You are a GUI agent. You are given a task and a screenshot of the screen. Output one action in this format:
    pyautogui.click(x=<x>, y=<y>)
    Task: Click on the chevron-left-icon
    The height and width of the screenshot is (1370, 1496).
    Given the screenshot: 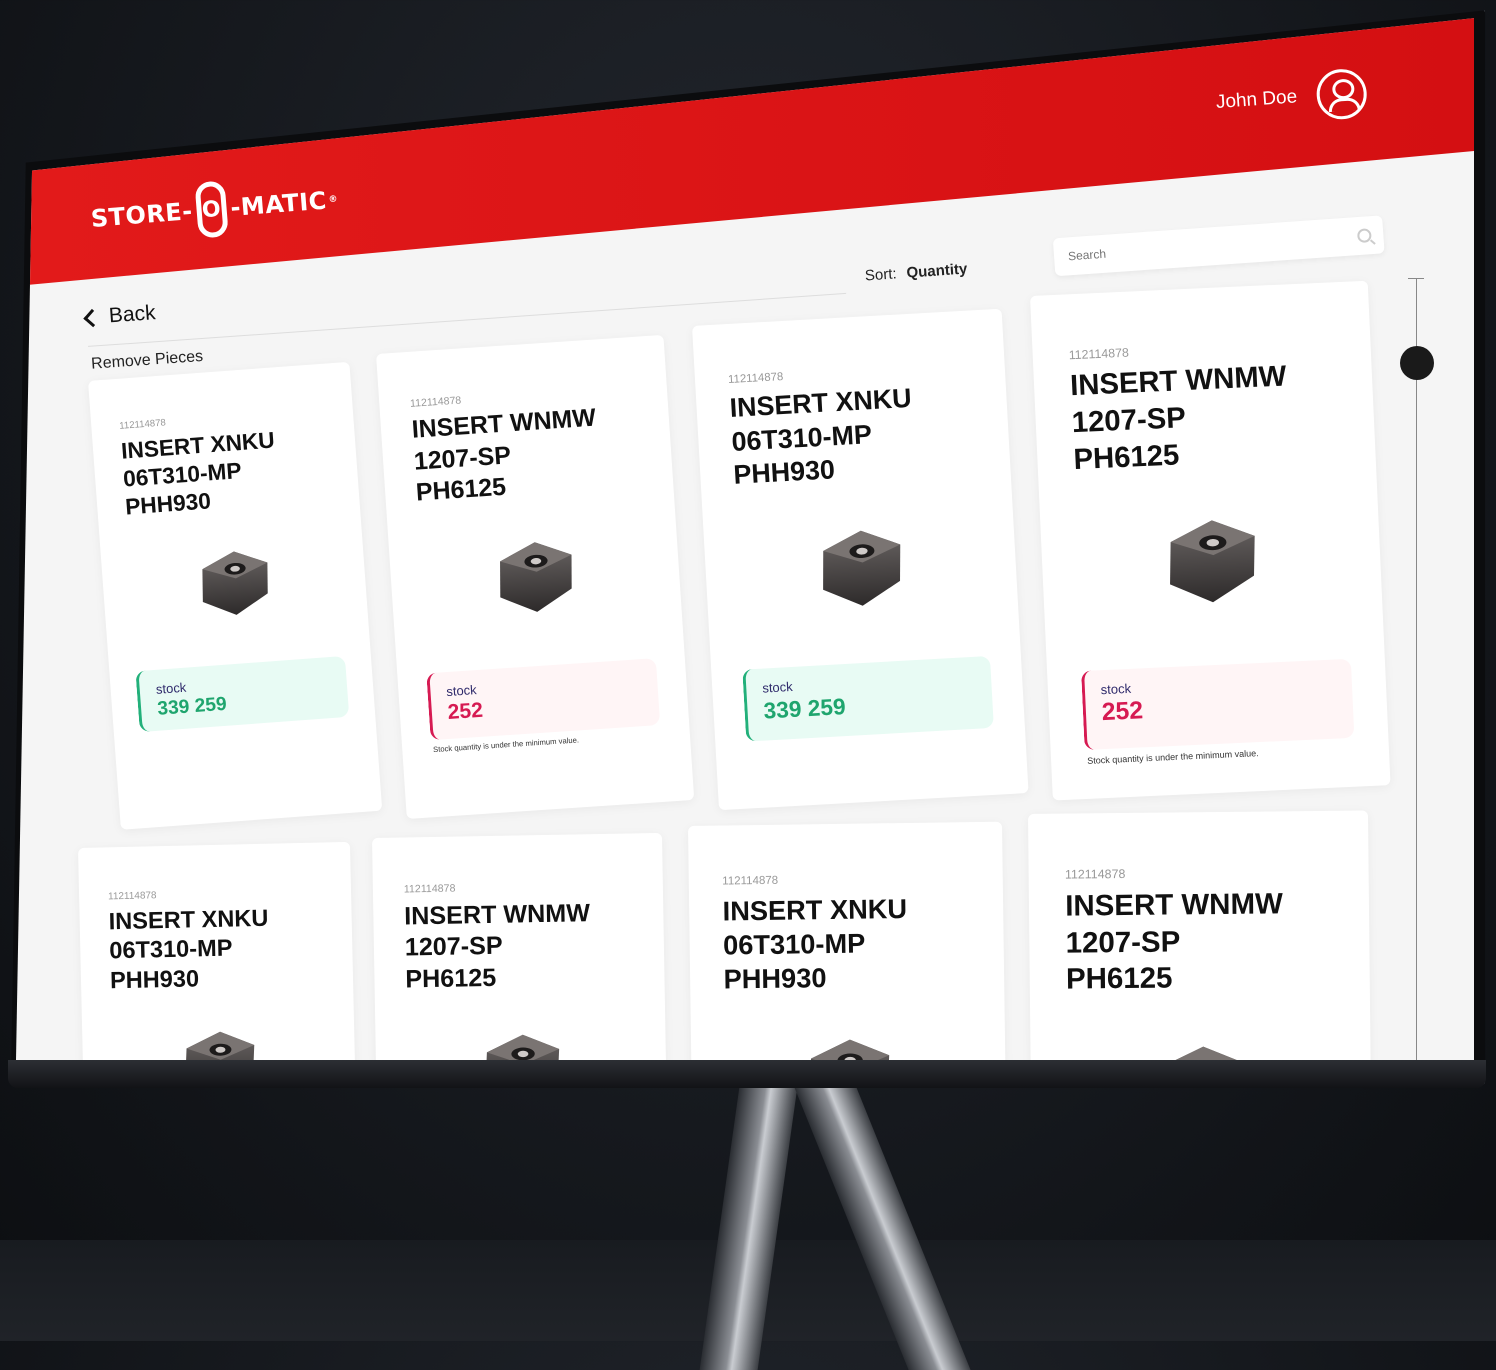 What is the action you would take?
    pyautogui.click(x=92, y=317)
    